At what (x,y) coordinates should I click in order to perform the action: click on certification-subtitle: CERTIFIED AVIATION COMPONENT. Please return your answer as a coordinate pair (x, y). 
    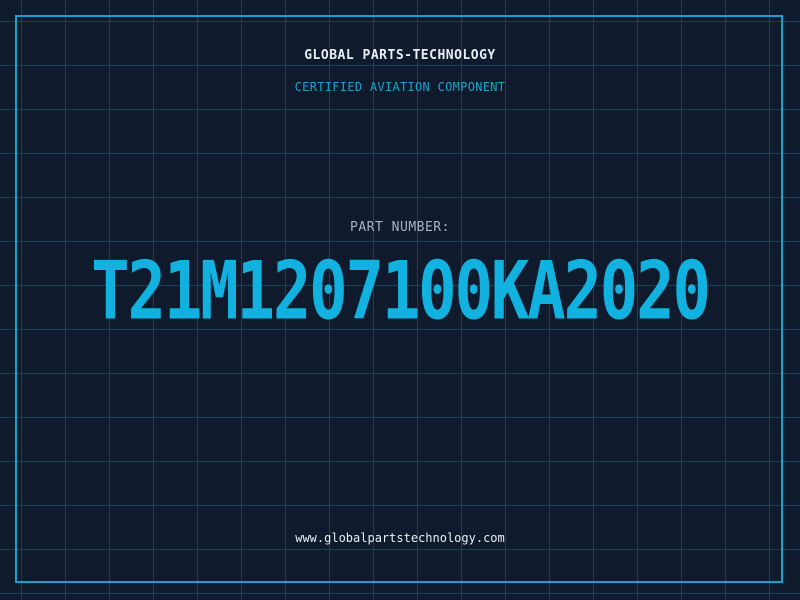
    Looking at the image, I should click on (400, 87).